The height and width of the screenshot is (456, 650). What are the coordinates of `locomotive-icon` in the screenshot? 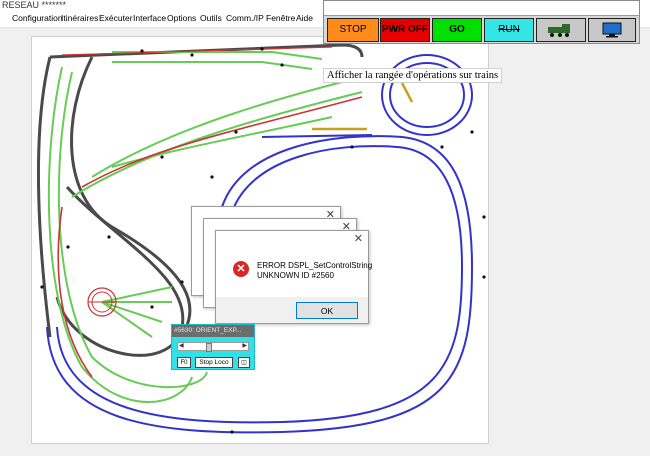 It's located at (559, 30).